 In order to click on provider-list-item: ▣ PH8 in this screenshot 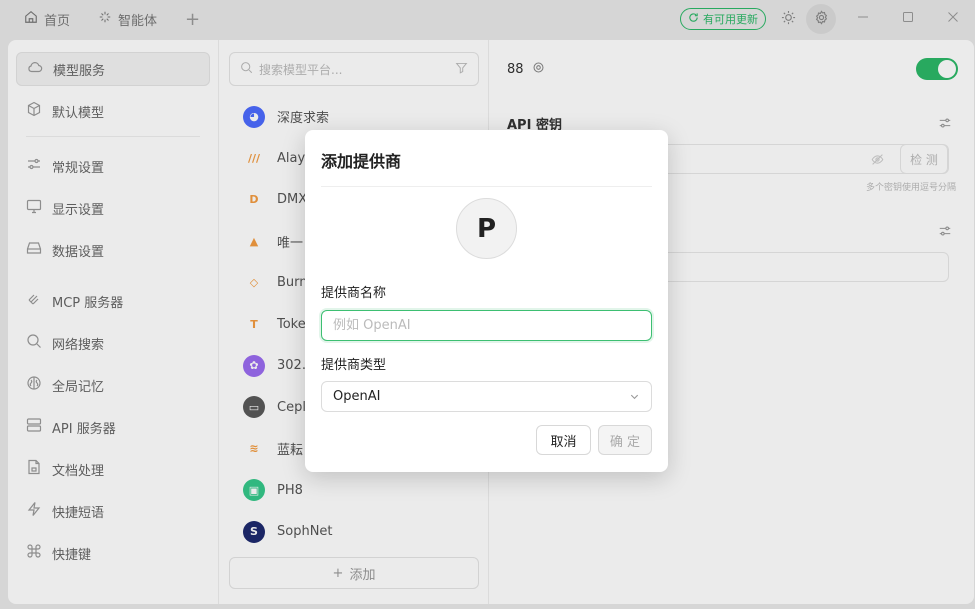, I will do `click(354, 491)`.